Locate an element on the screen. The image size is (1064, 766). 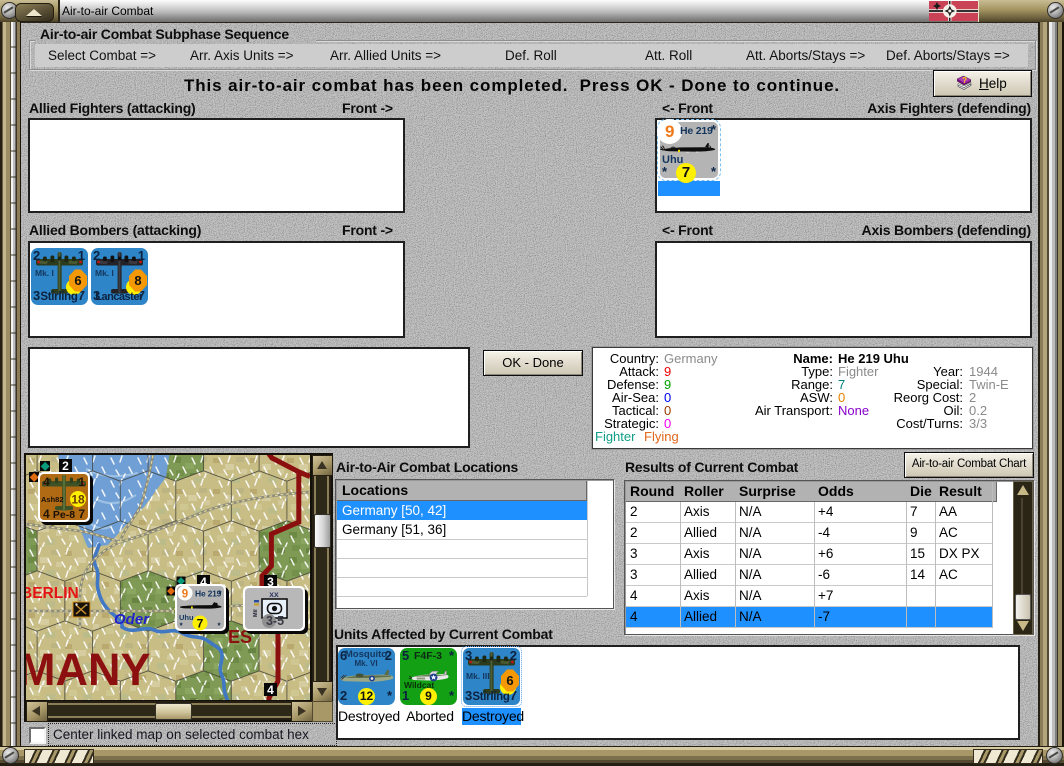
mosquito-counter: 6 2 2 * Mosquito Mk. VI 12 is located at coordinates (366, 676).